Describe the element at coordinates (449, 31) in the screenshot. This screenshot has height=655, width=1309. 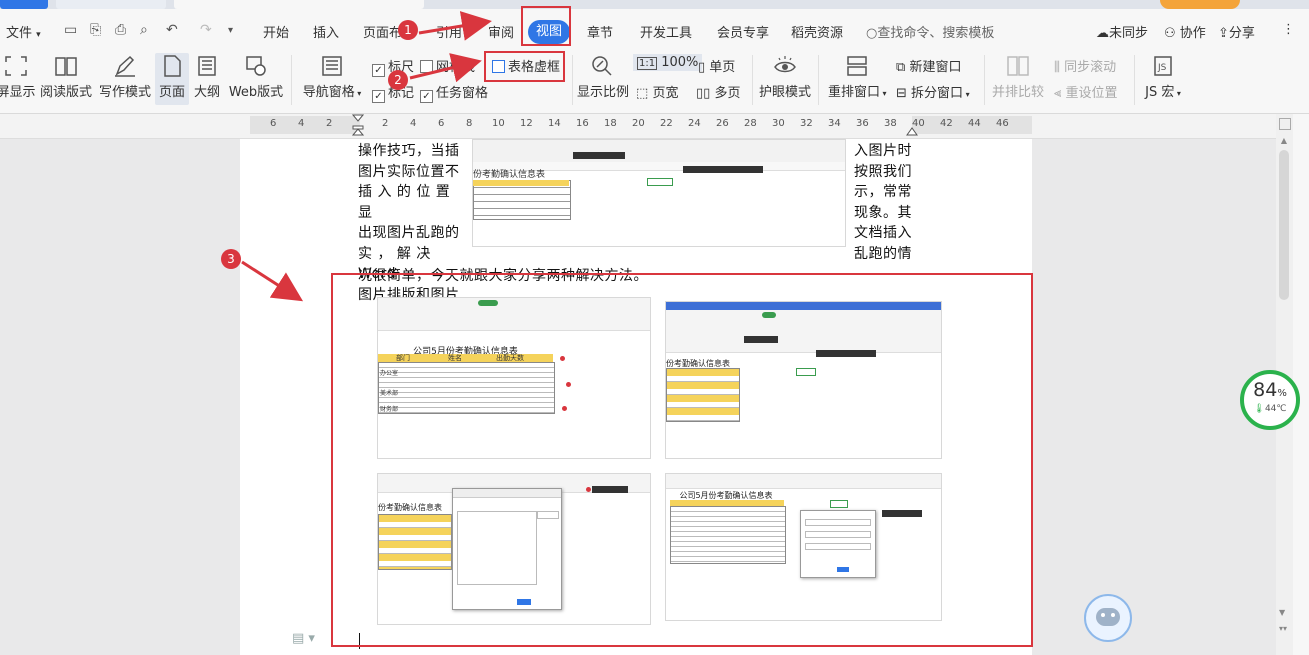
I see `tab-references: 引用` at that location.